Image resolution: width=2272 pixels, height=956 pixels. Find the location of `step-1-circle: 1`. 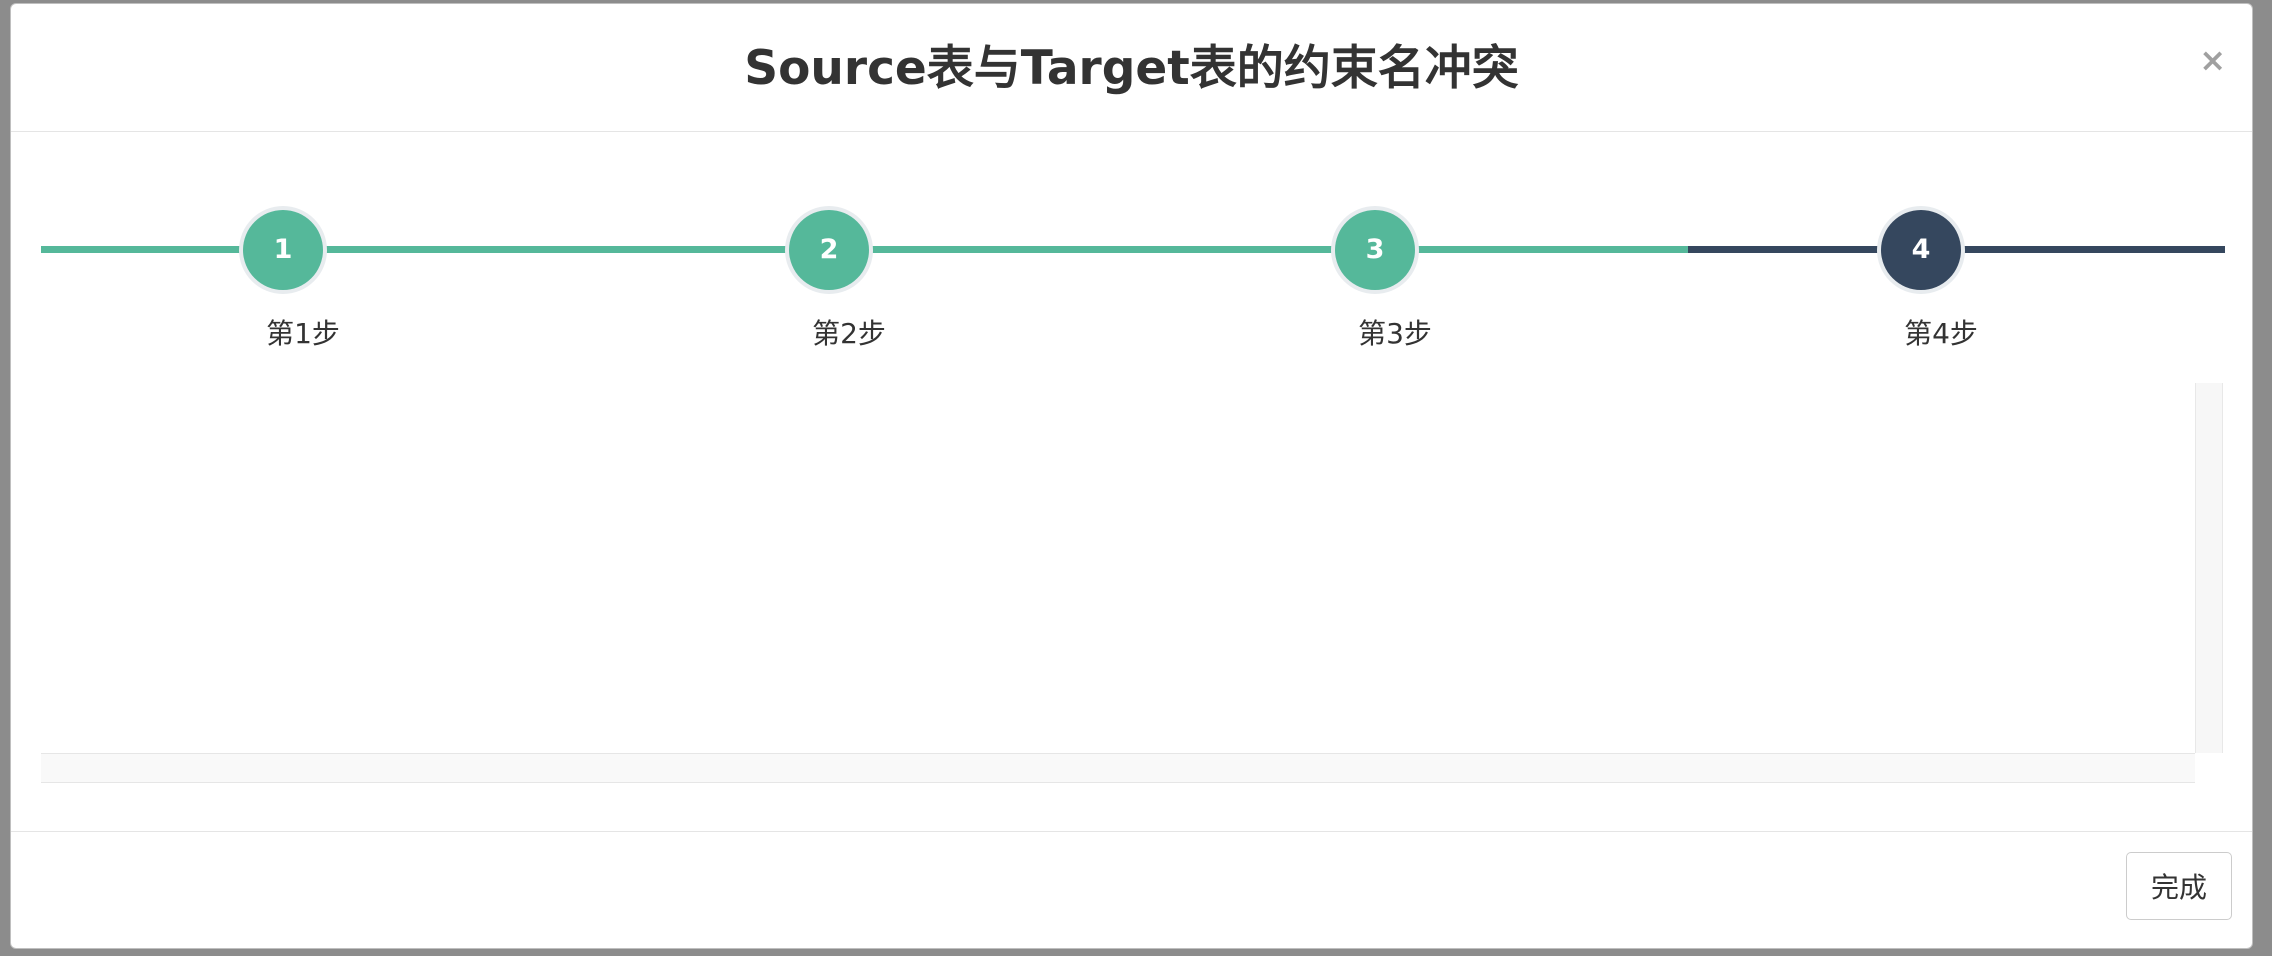

step-1-circle: 1 is located at coordinates (283, 250).